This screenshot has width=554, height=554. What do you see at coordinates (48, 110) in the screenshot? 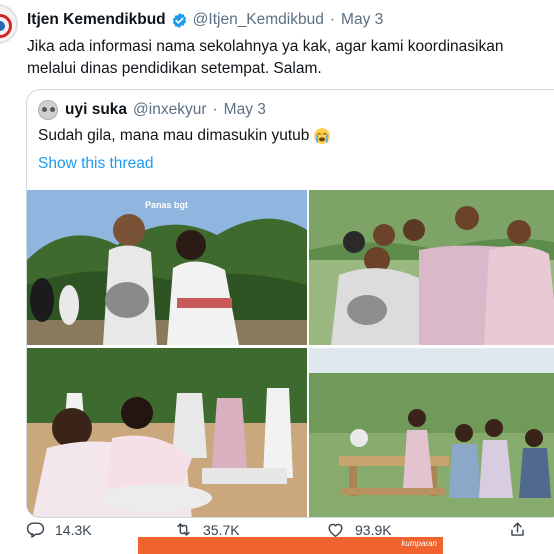
I see `quoted-author-avatar` at bounding box center [48, 110].